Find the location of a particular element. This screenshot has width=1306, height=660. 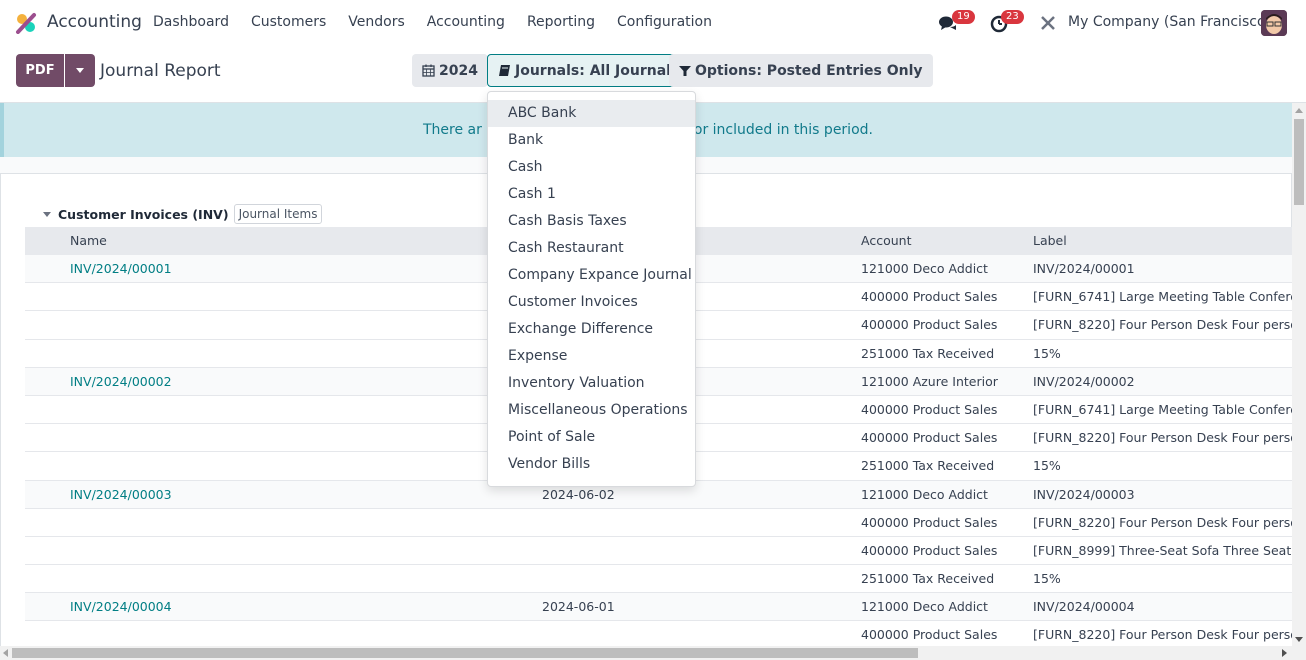

journal-option: Cash Restaurant is located at coordinates (591, 248).